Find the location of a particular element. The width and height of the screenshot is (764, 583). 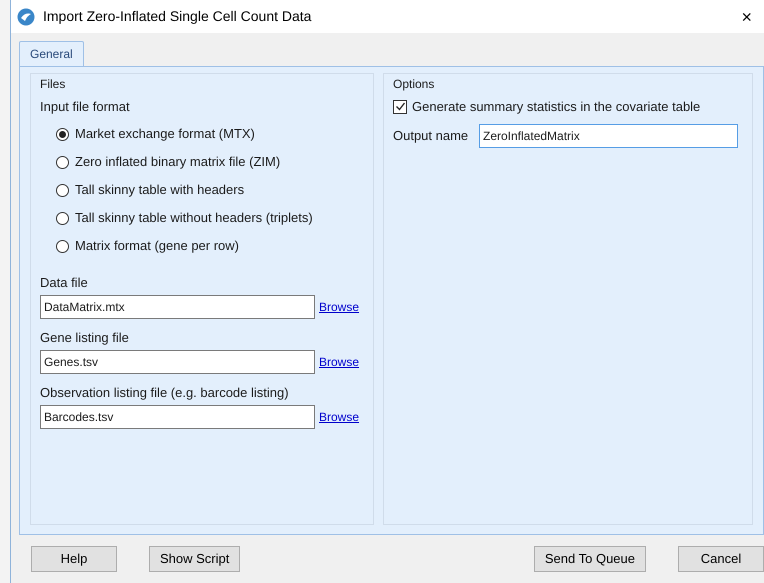

radio-label: Tall skinny table with headers is located at coordinates (159, 190).